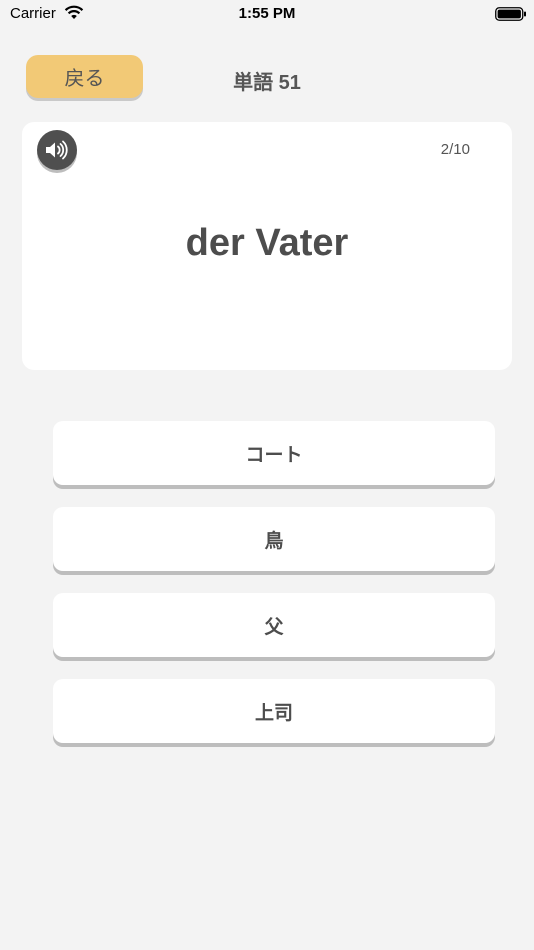 This screenshot has height=950, width=534. I want to click on answer-option: コート, so click(274, 453).